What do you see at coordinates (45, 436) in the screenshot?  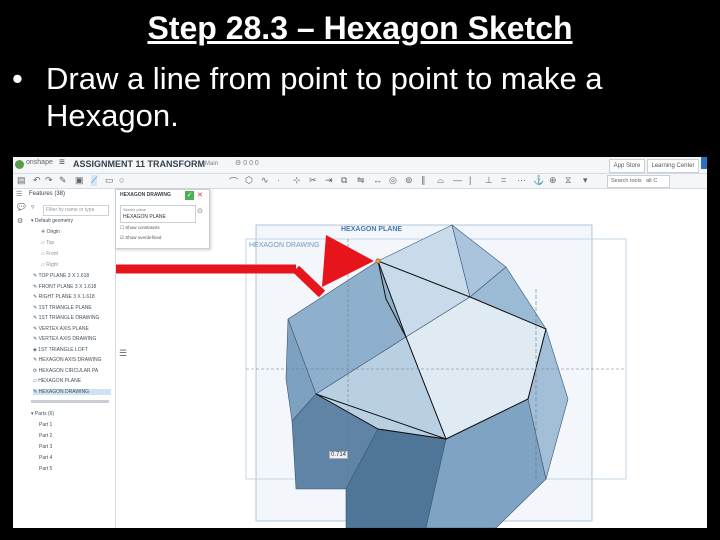 I see `part-item: Part 2` at bounding box center [45, 436].